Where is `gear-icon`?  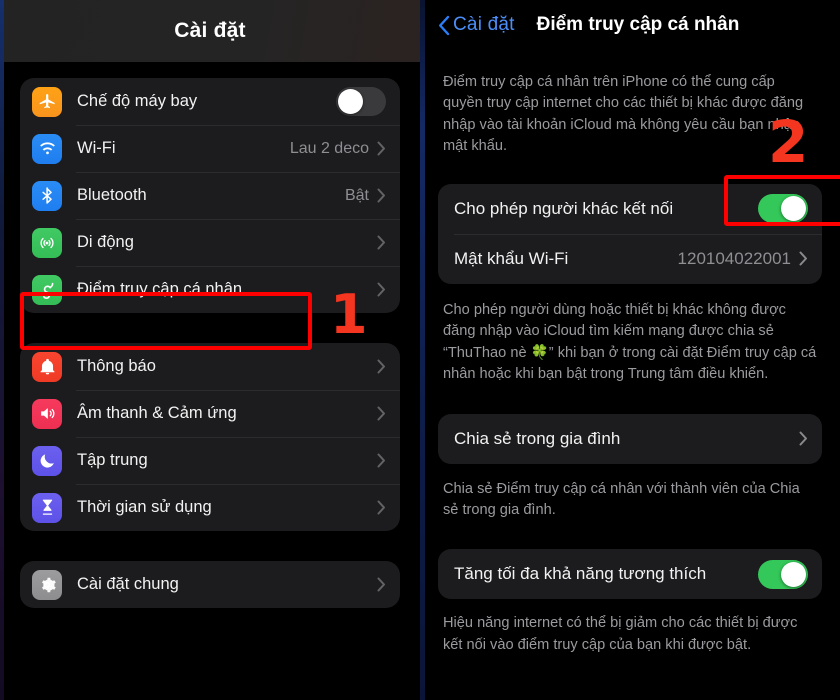
gear-icon is located at coordinates (47, 584).